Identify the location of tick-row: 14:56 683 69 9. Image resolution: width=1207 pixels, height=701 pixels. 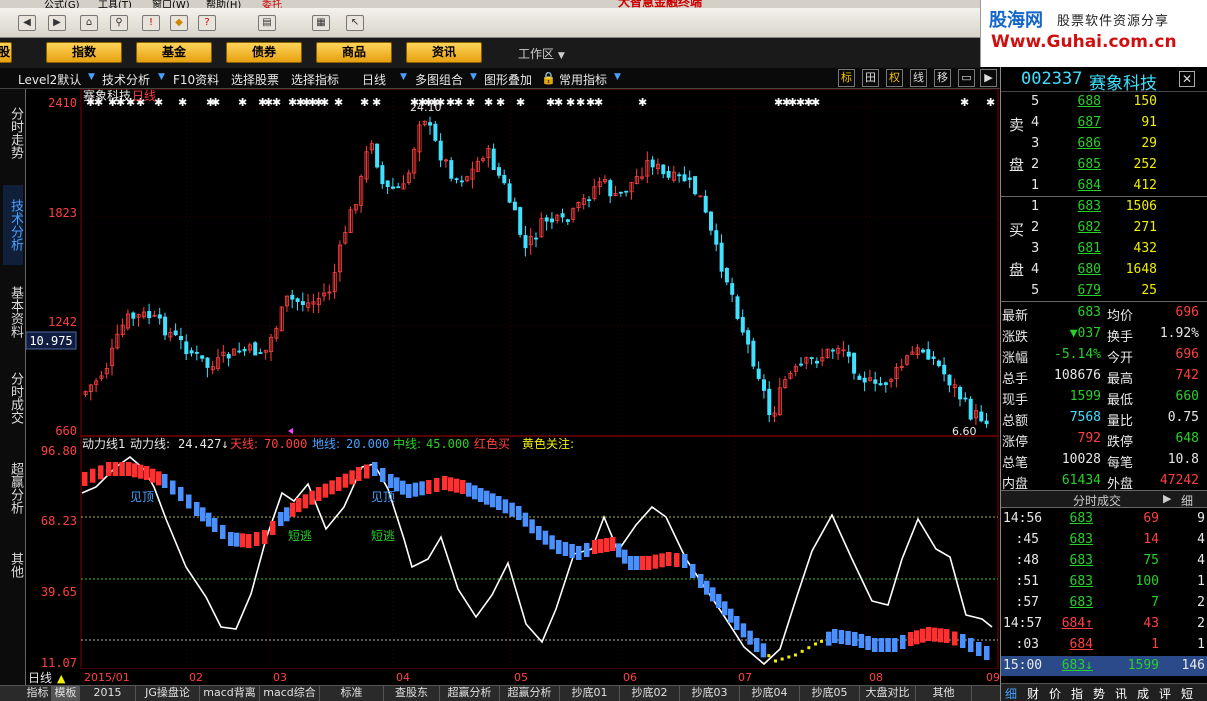
(1104, 519).